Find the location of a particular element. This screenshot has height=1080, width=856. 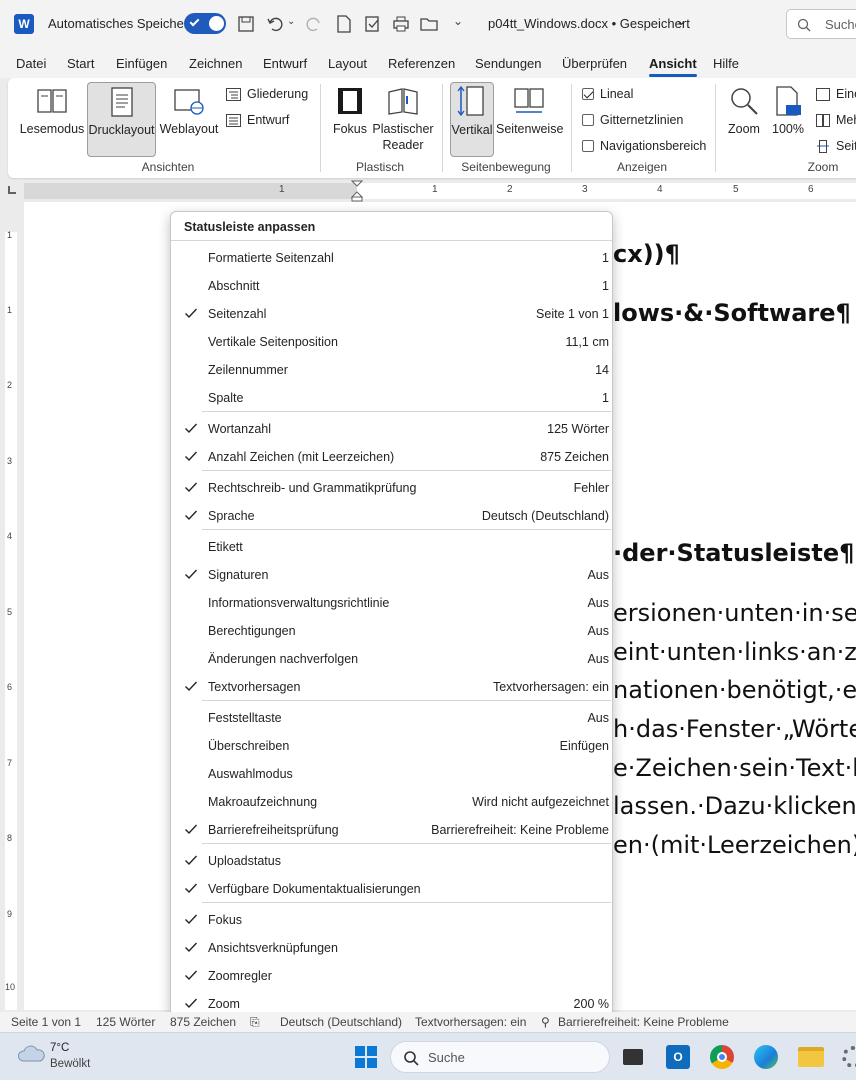

menu-item: Berechtigungen Aus is located at coordinates (391, 631).